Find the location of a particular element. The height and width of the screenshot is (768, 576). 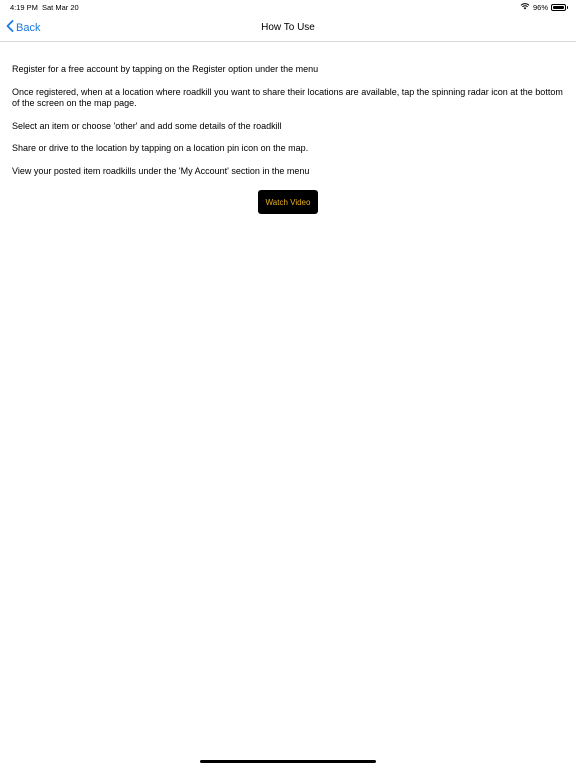

watch-video-button: Watch Video is located at coordinates (288, 202).